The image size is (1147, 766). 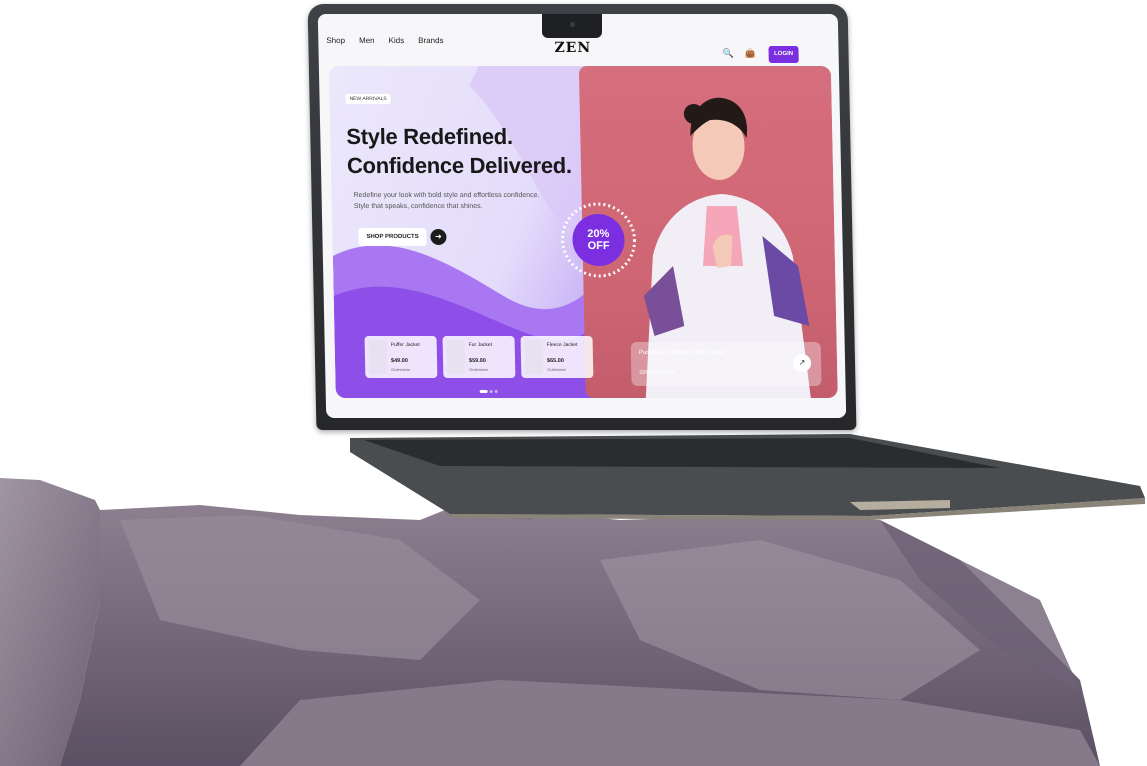 I want to click on shop-products-button: SHOP PRODUCTS, so click(x=392, y=237).